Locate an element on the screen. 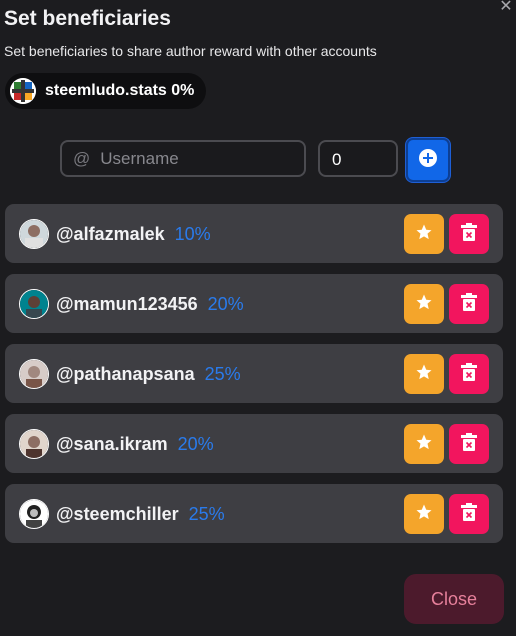 The image size is (516, 636). plus-circle-icon is located at coordinates (428, 160).